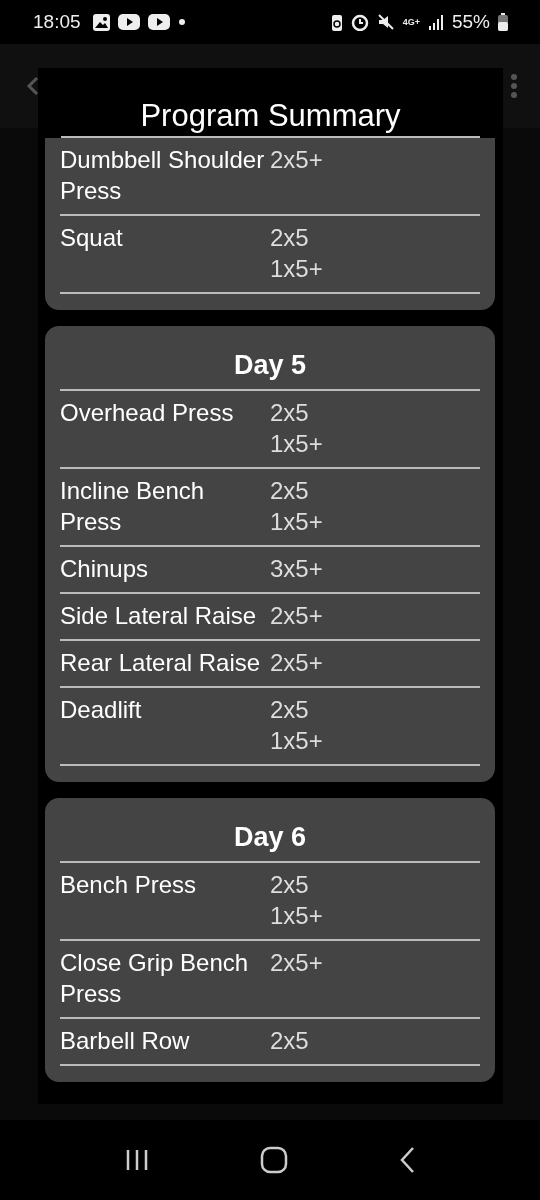  Describe the element at coordinates (147, 413) in the screenshot. I see `exercise-name: Overhead Press` at that location.